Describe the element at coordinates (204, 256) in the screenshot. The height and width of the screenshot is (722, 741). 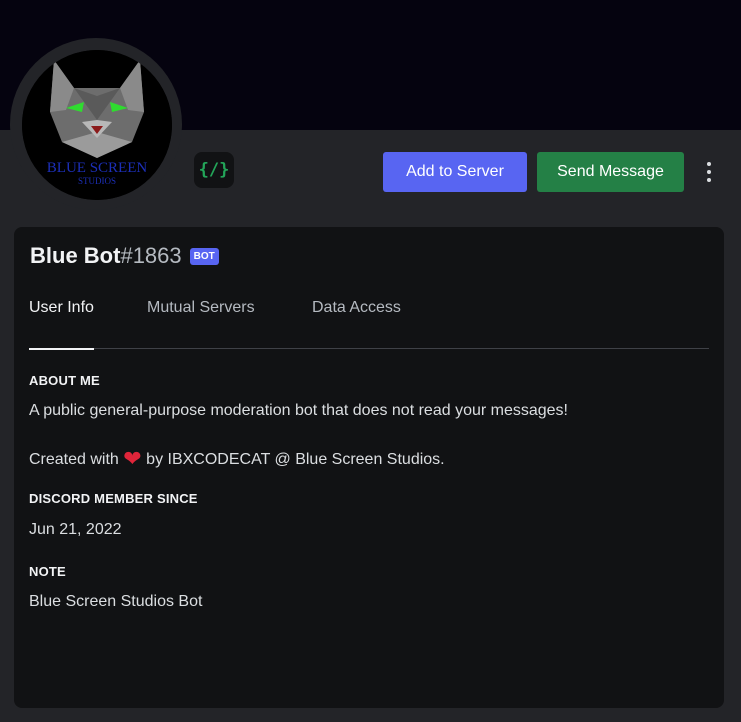
I see `bot-tag: BOT` at that location.